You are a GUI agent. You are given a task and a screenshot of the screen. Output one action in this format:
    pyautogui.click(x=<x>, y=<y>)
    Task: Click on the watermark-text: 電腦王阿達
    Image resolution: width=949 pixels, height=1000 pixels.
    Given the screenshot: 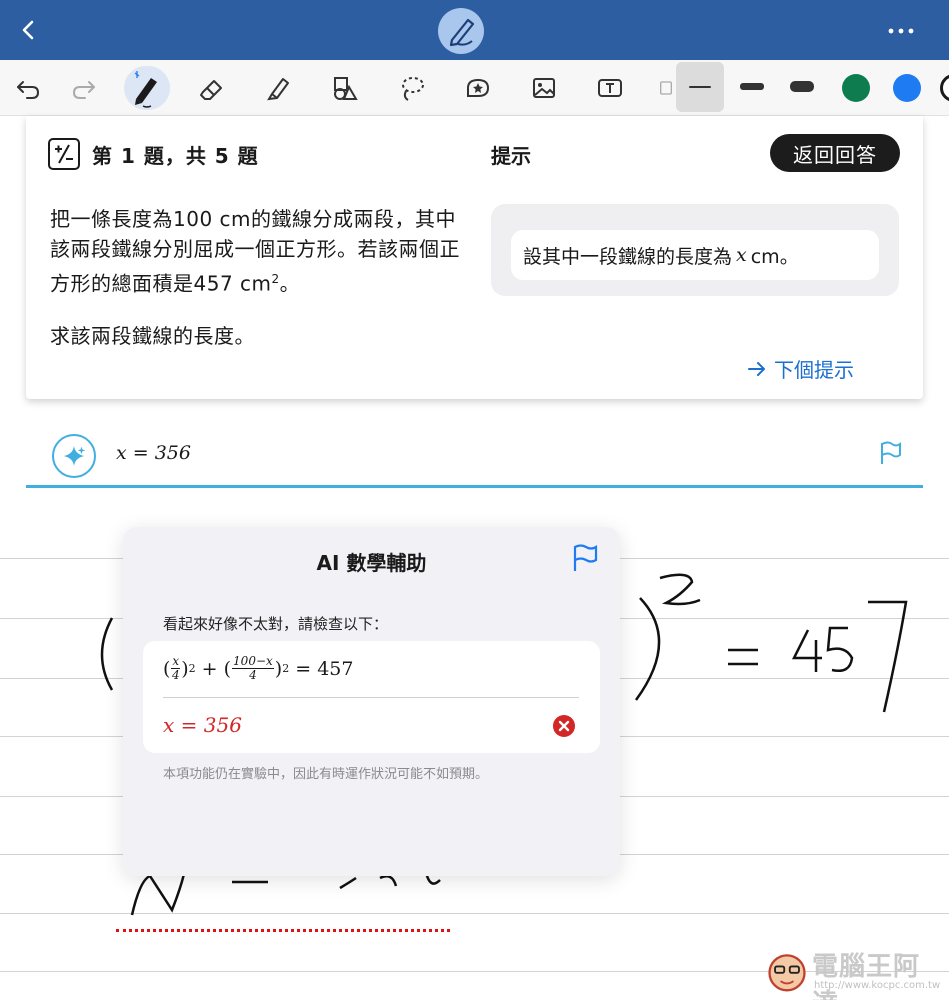 What is the action you would take?
    pyautogui.click(x=866, y=976)
    